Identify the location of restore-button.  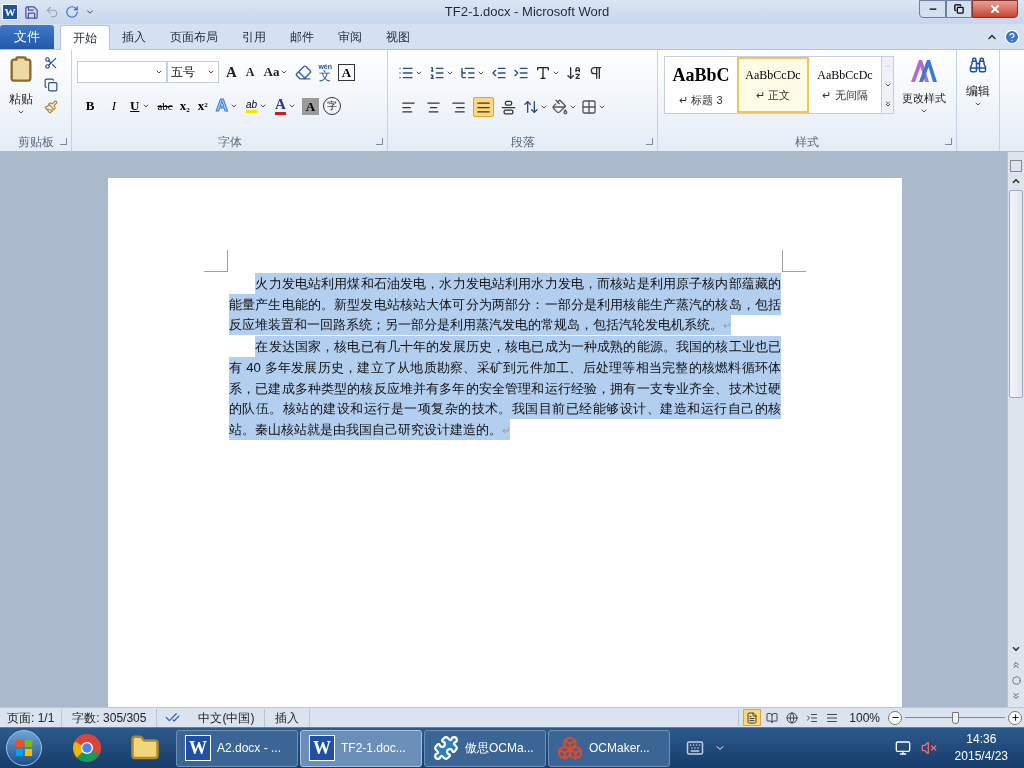
(959, 9).